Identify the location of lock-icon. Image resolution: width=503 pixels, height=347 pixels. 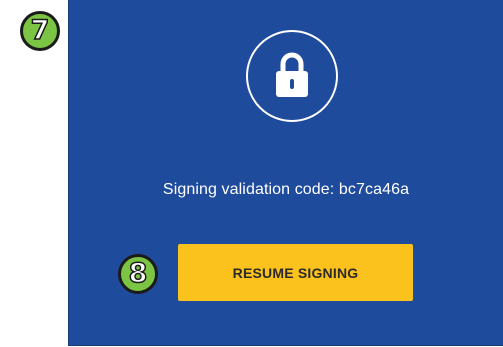
(292, 74).